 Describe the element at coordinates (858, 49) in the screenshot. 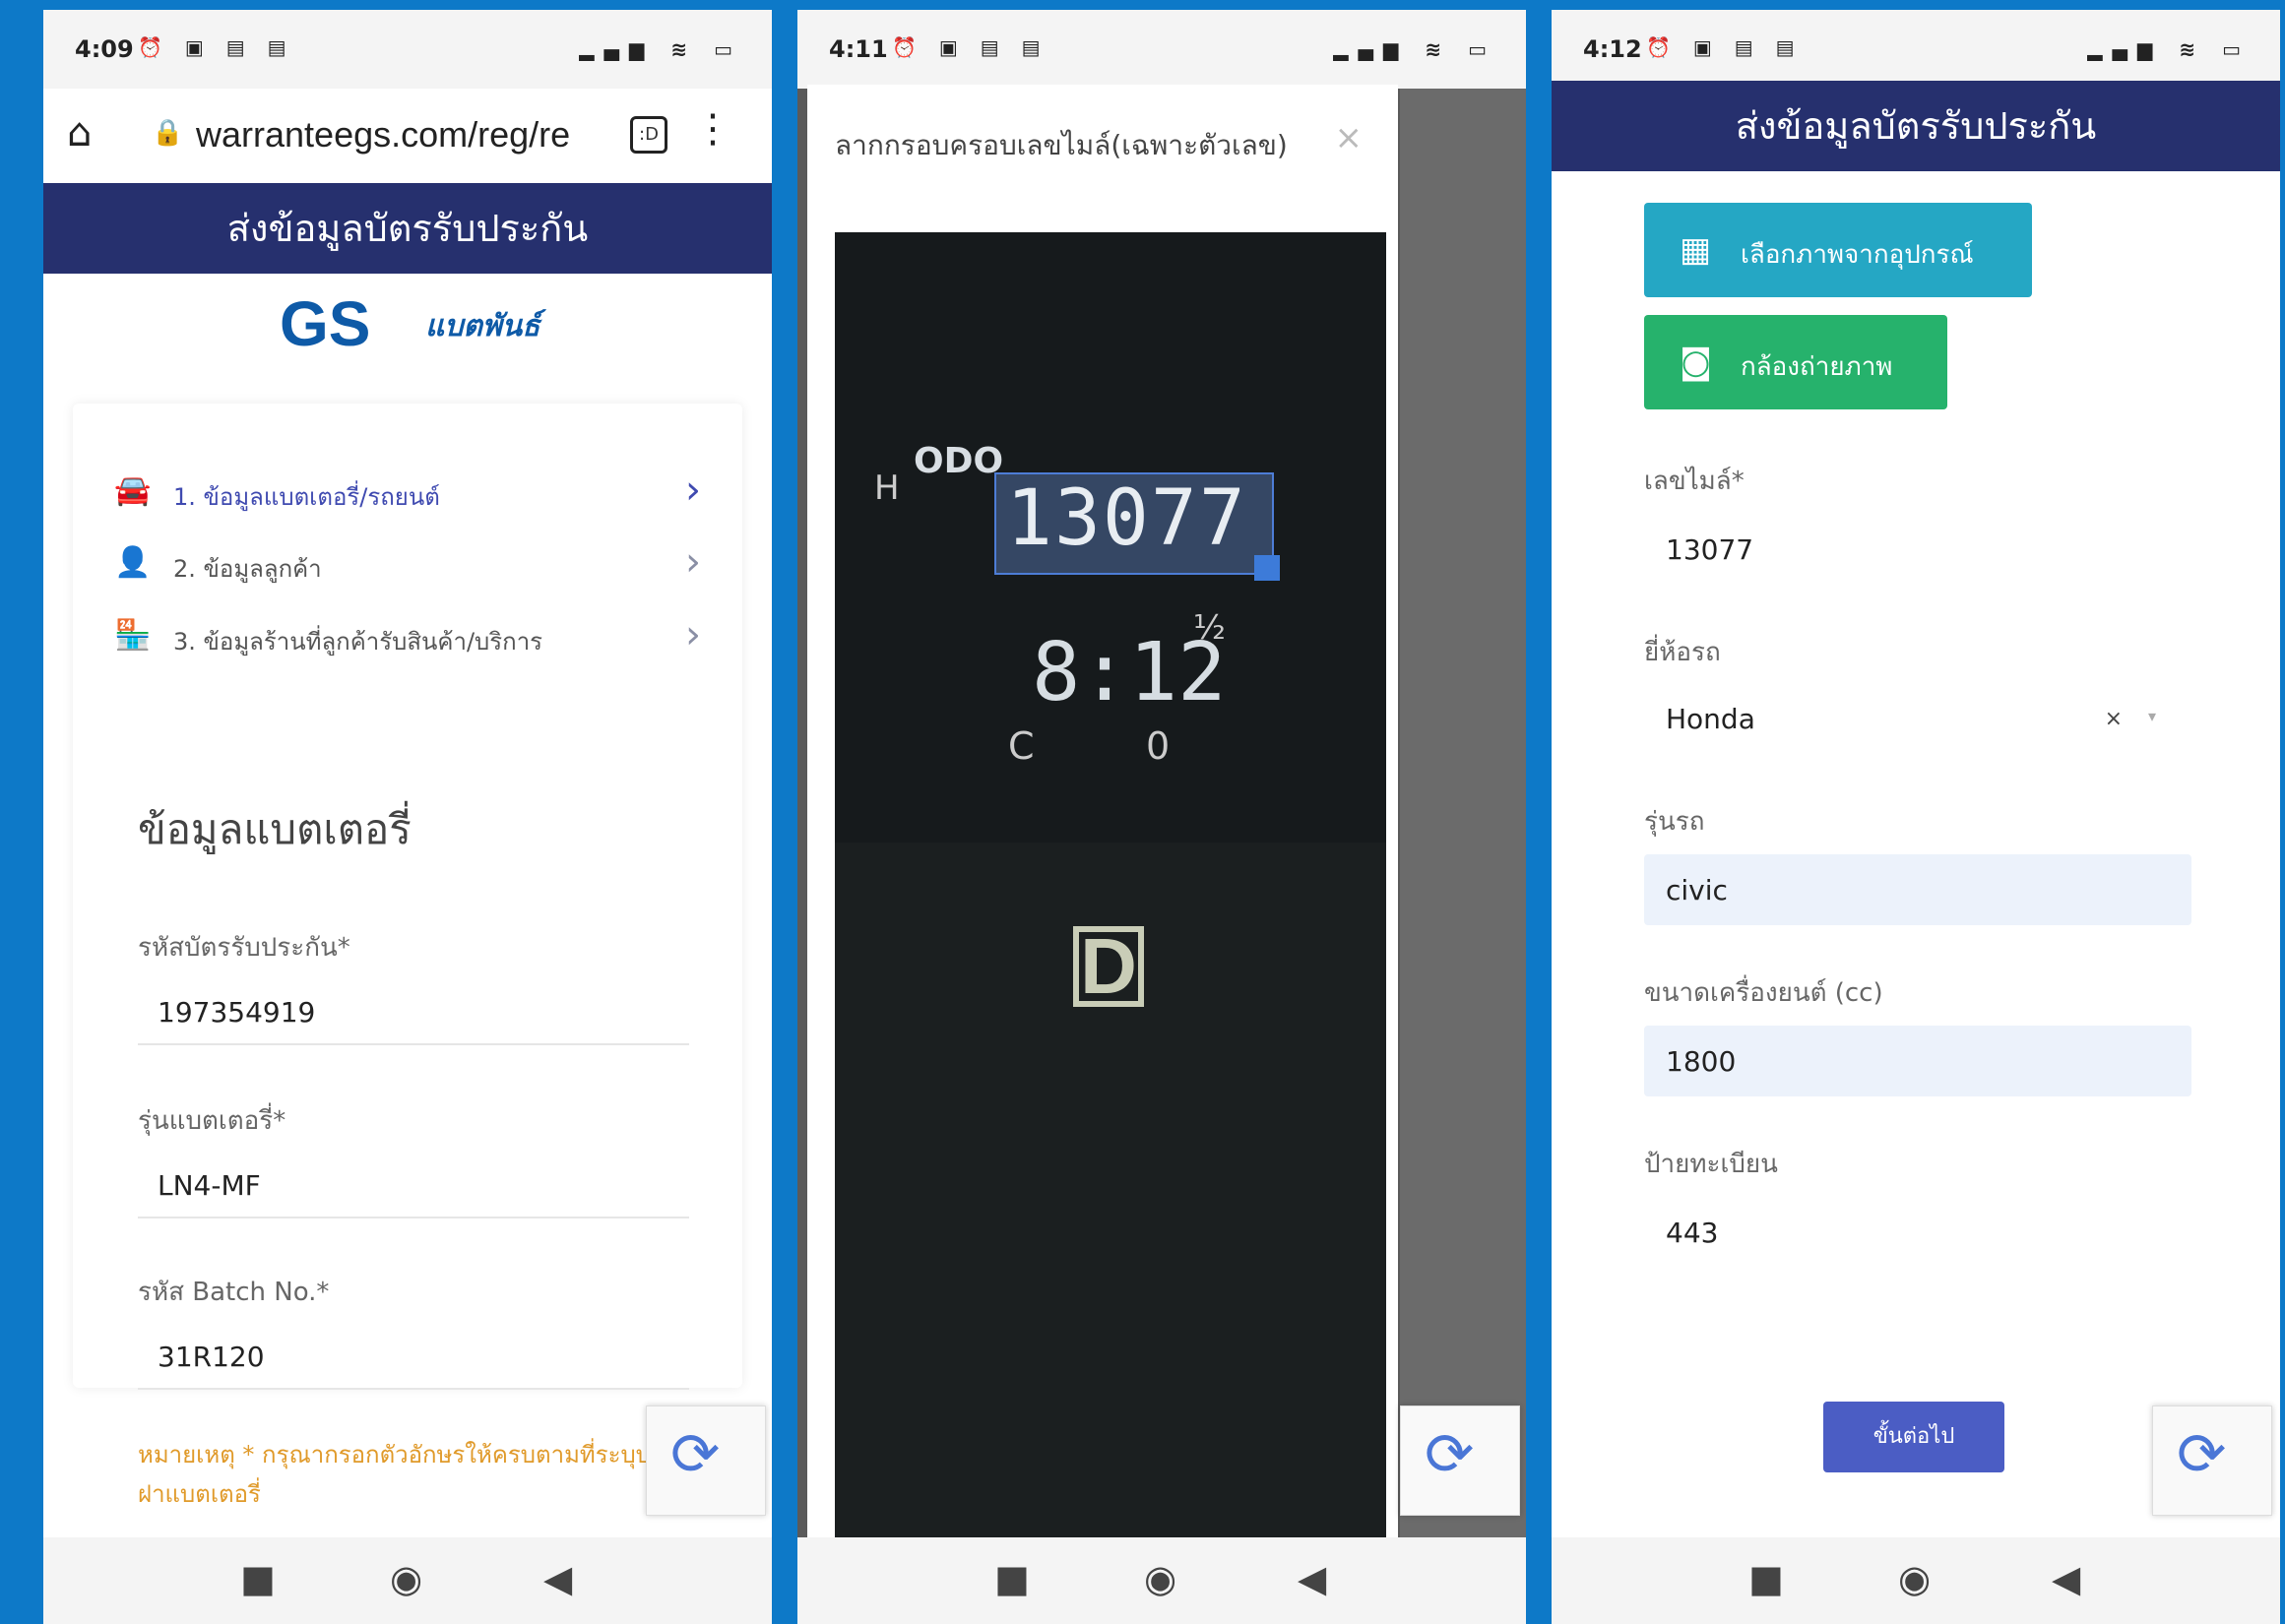

I see `status-time: 4:11` at that location.